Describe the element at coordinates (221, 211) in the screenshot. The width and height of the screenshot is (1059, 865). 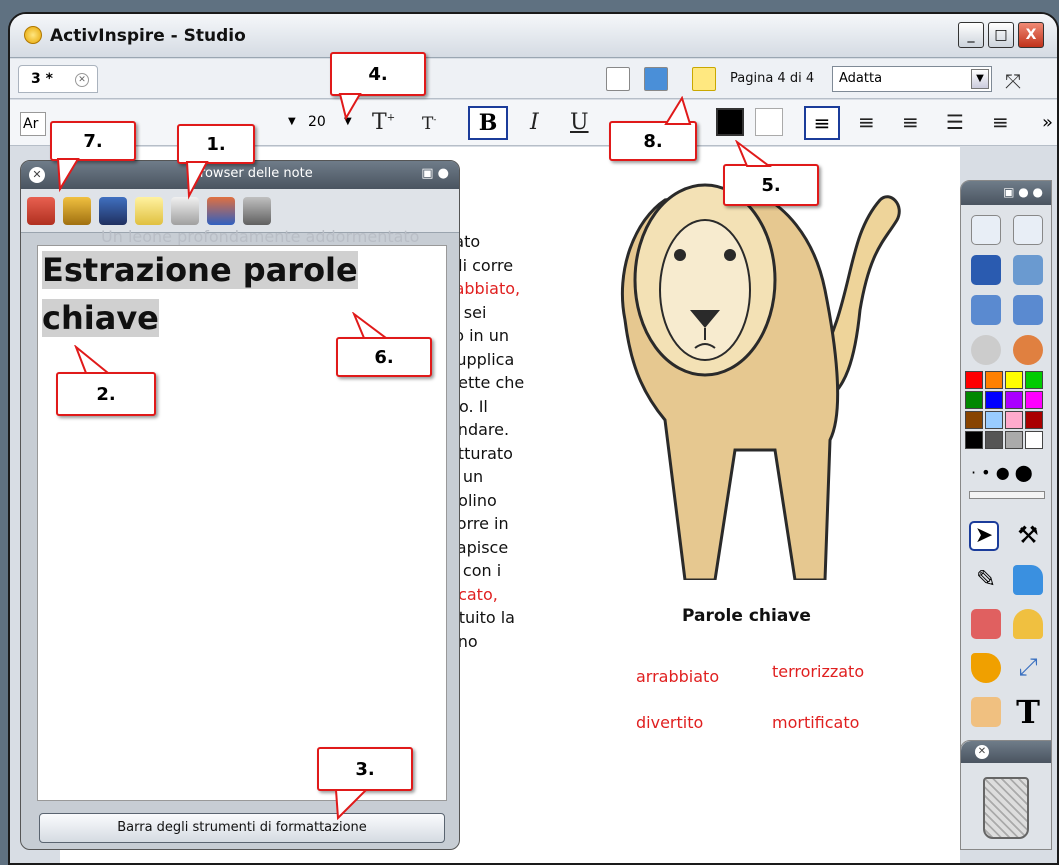
I see `action-browser-icon` at that location.